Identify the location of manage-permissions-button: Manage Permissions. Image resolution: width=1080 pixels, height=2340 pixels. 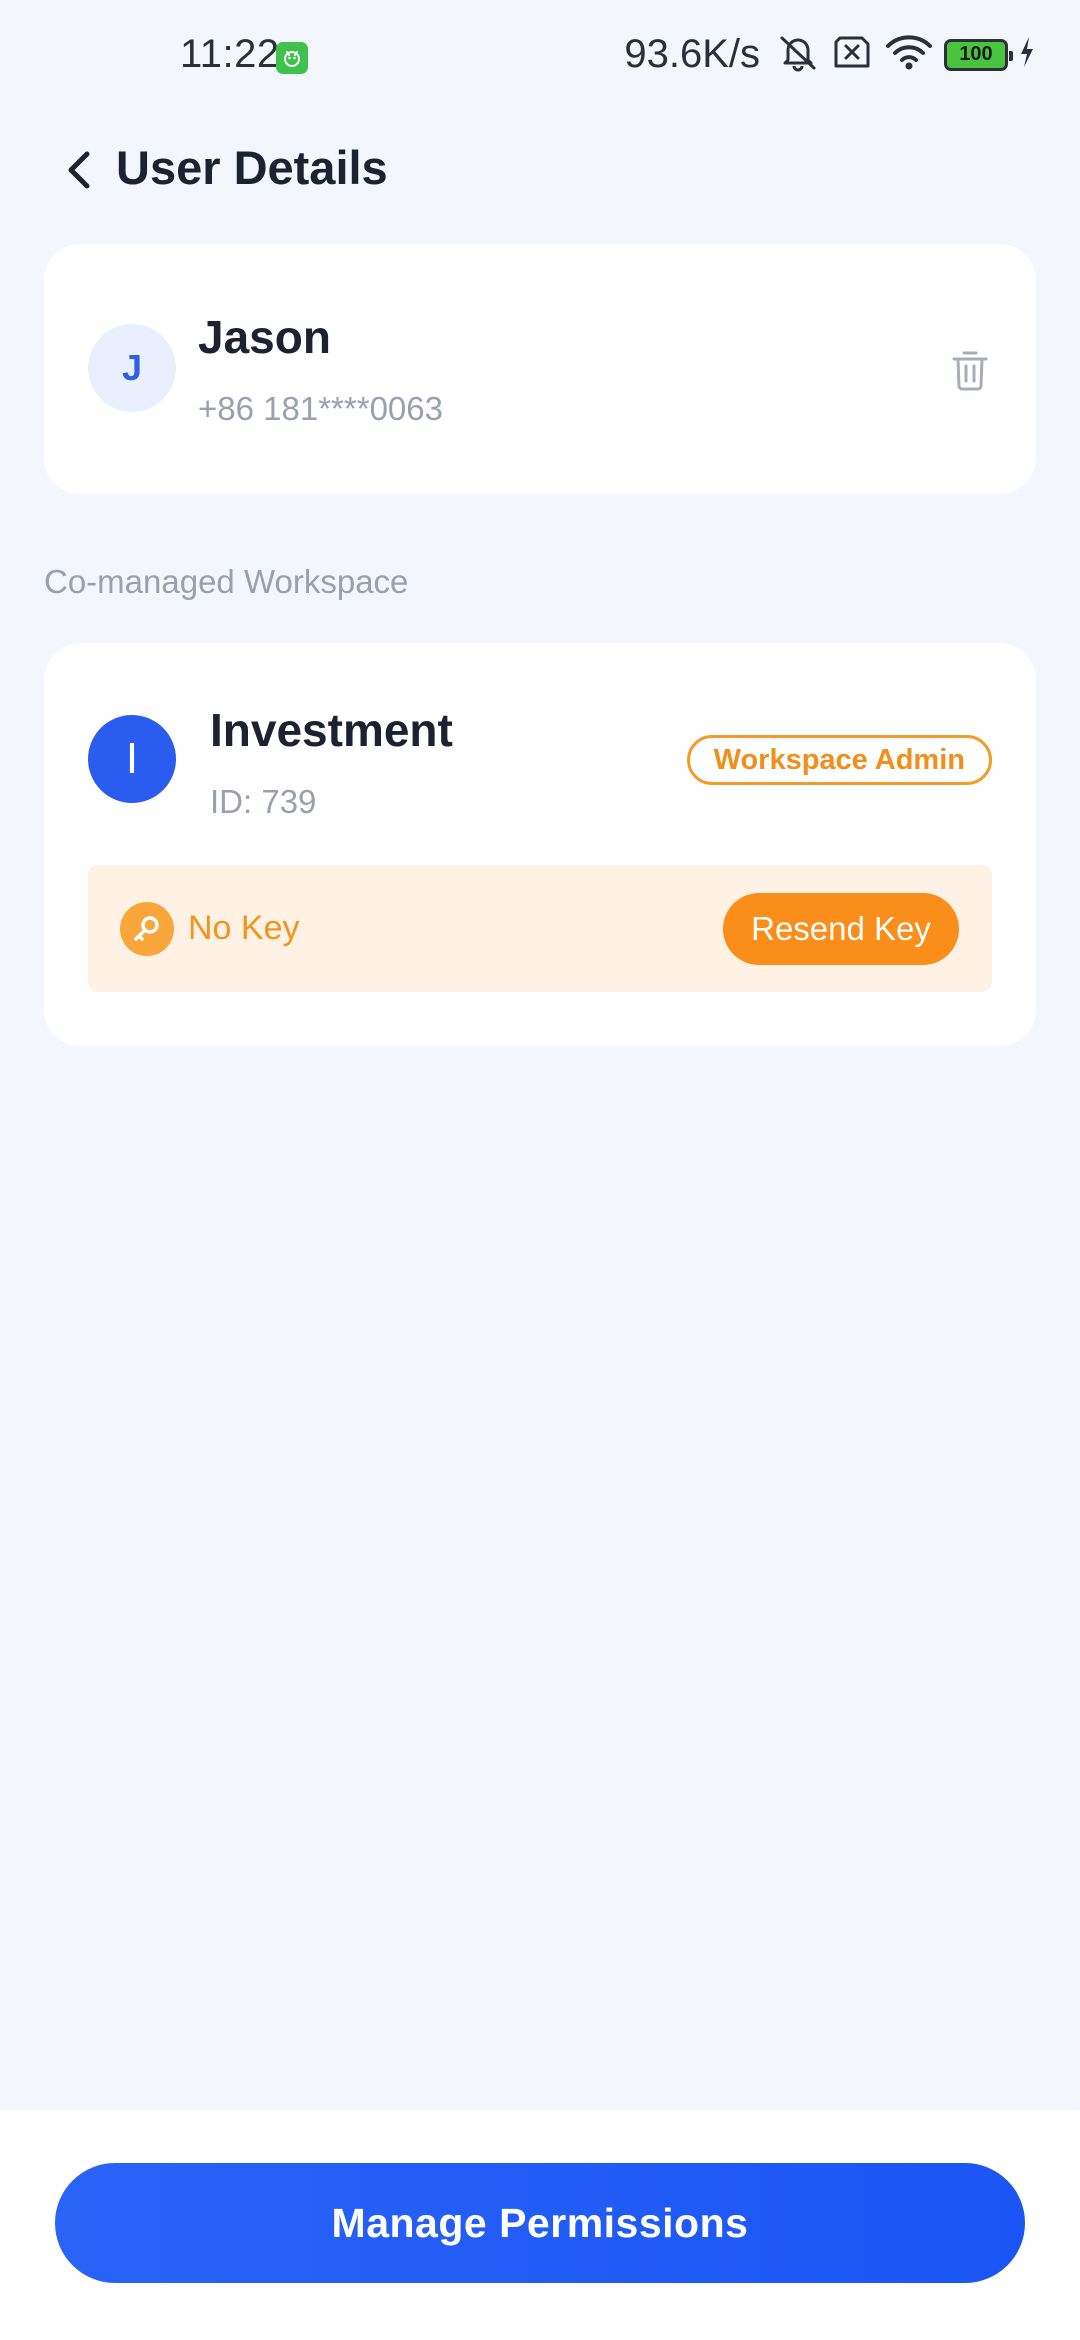
(540, 2223).